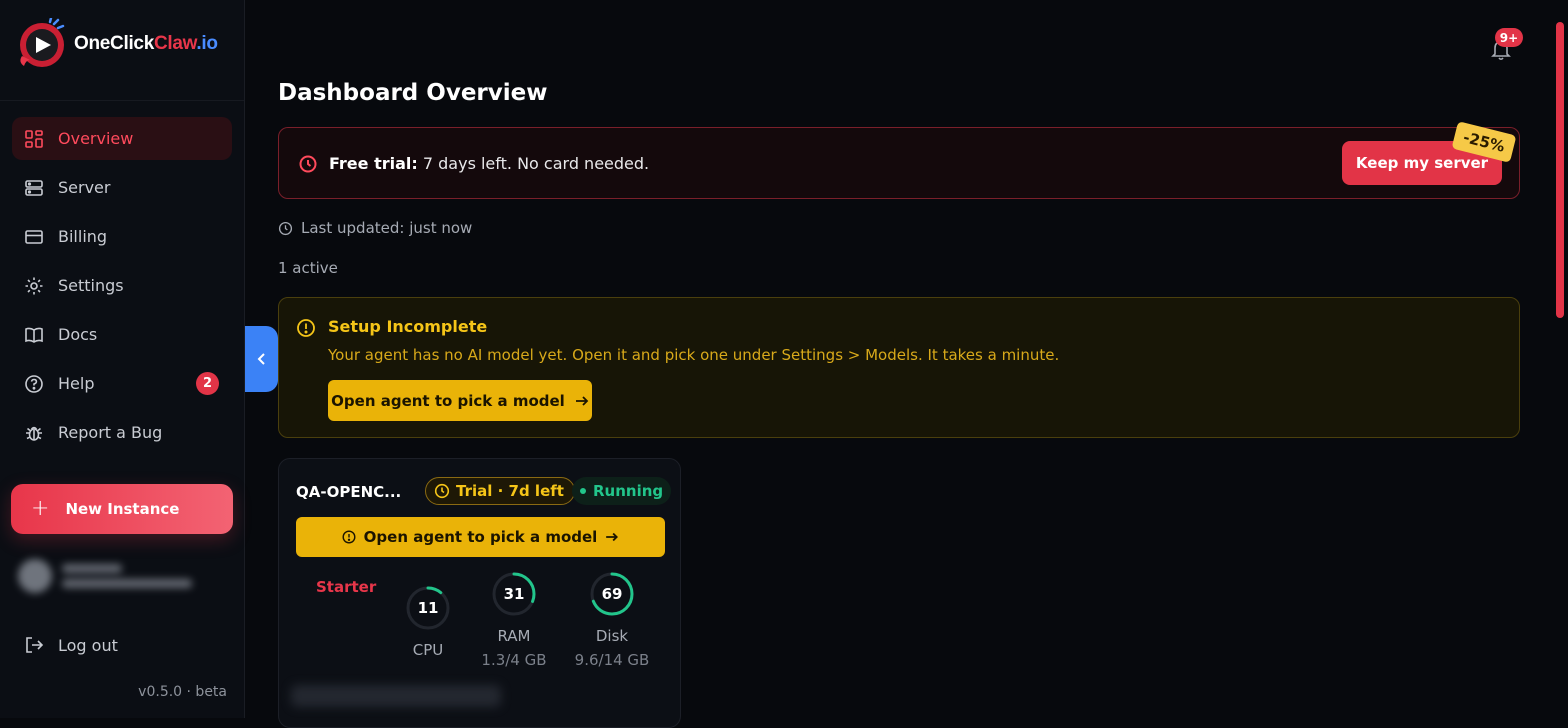  Describe the element at coordinates (1560, 170) in the screenshot. I see `scrollbar-thumb` at that location.